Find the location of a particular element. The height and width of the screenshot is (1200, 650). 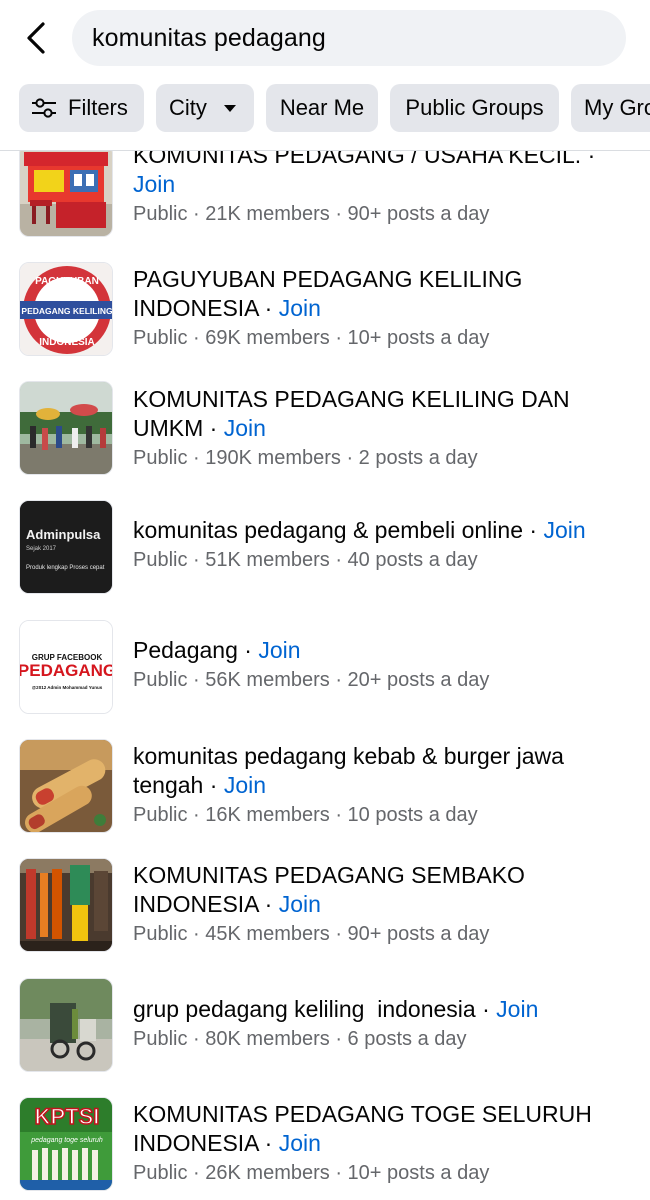

stall-photo is located at coordinates (66, 193).